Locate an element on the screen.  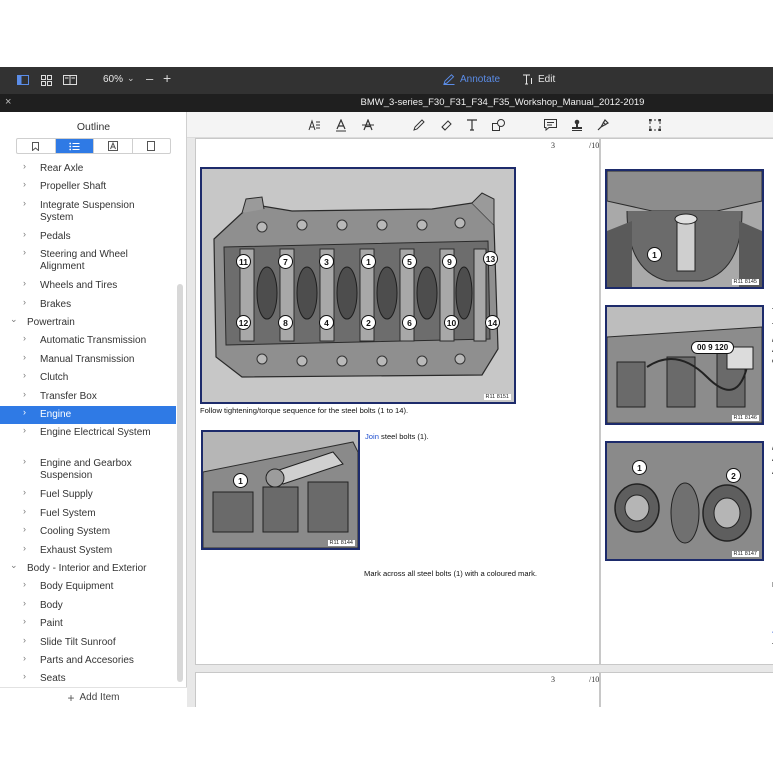
selection-frame-icon is located at coordinates (655, 125).